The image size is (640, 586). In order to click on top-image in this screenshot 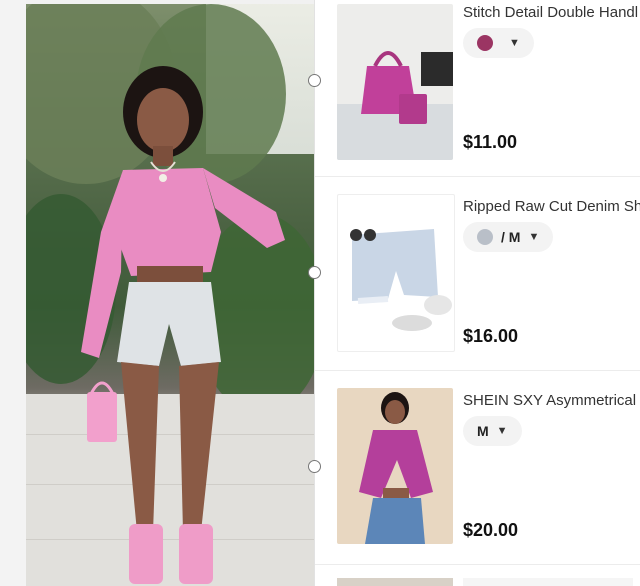, I will do `click(396, 468)`.